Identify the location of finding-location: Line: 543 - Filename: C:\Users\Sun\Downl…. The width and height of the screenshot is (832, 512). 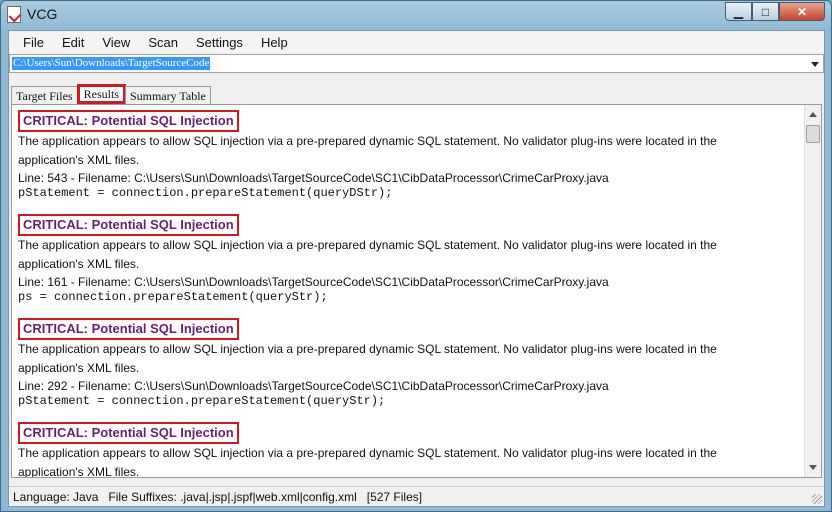
(313, 178).